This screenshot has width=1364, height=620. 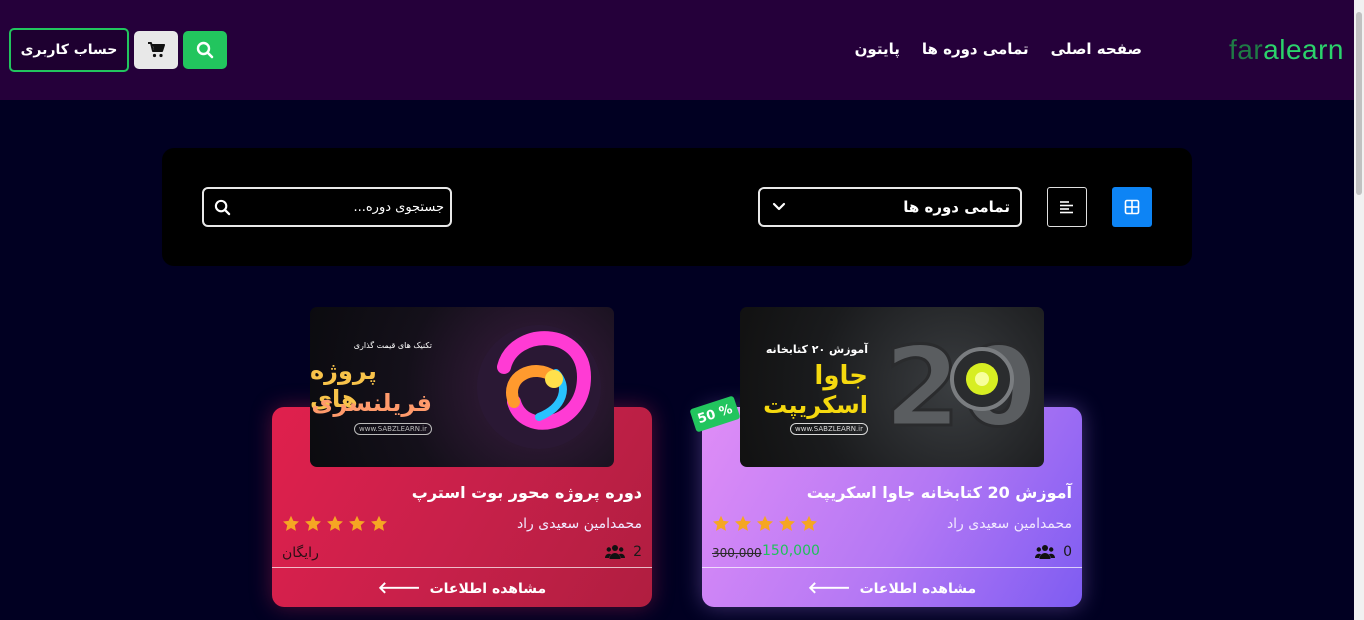 I want to click on category-select: تمامی دوره ها, so click(x=890, y=207).